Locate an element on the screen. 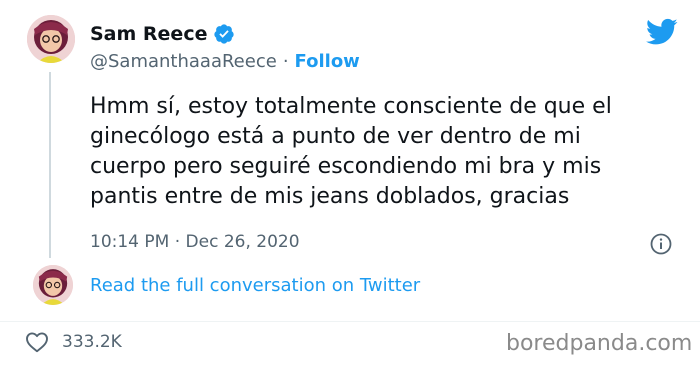 The width and height of the screenshot is (700, 369). tweet-timestamp: 10:14 PM · Dec 26, 2020 is located at coordinates (195, 242).